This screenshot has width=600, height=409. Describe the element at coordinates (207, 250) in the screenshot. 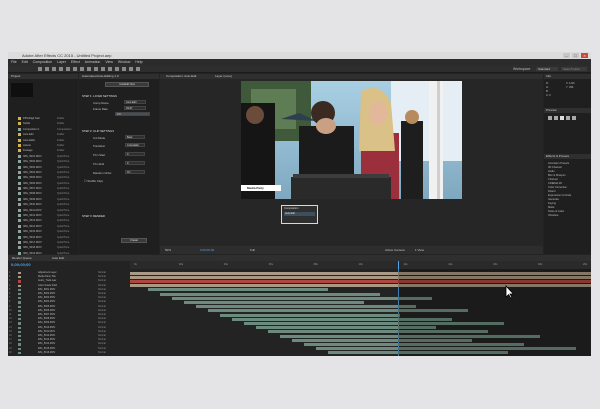

I see `viewer-timecode: 0;00;00;00` at that location.